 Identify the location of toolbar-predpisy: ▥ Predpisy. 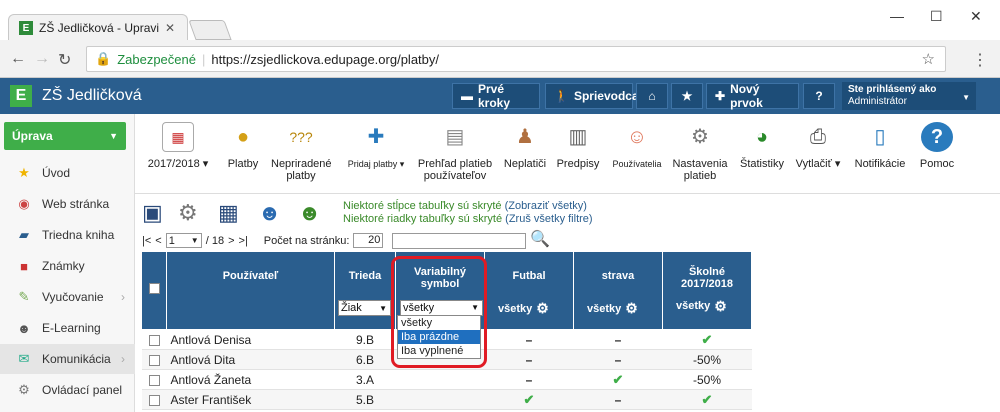
(578, 146).